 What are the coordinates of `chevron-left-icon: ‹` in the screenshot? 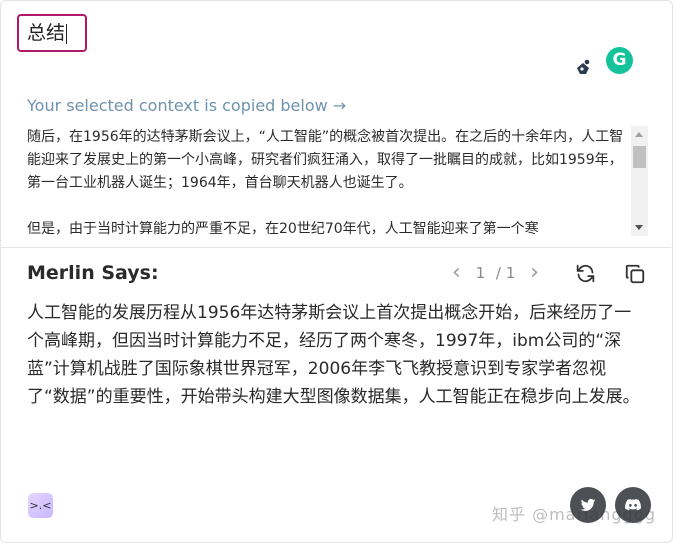 It's located at (456, 273).